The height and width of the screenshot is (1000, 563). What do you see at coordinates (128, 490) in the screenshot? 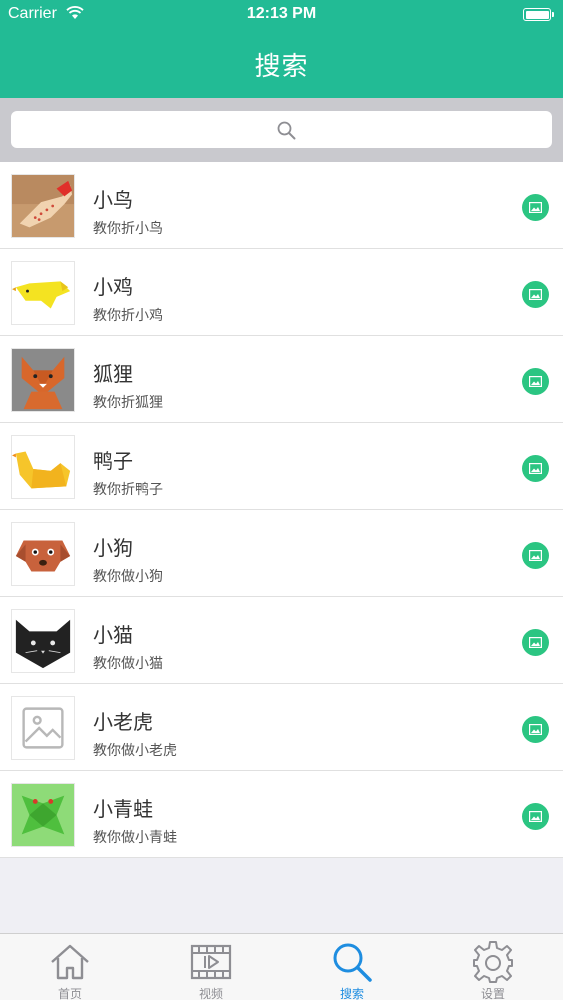
I see `item-subtitle: 教你折鸭子` at bounding box center [128, 490].